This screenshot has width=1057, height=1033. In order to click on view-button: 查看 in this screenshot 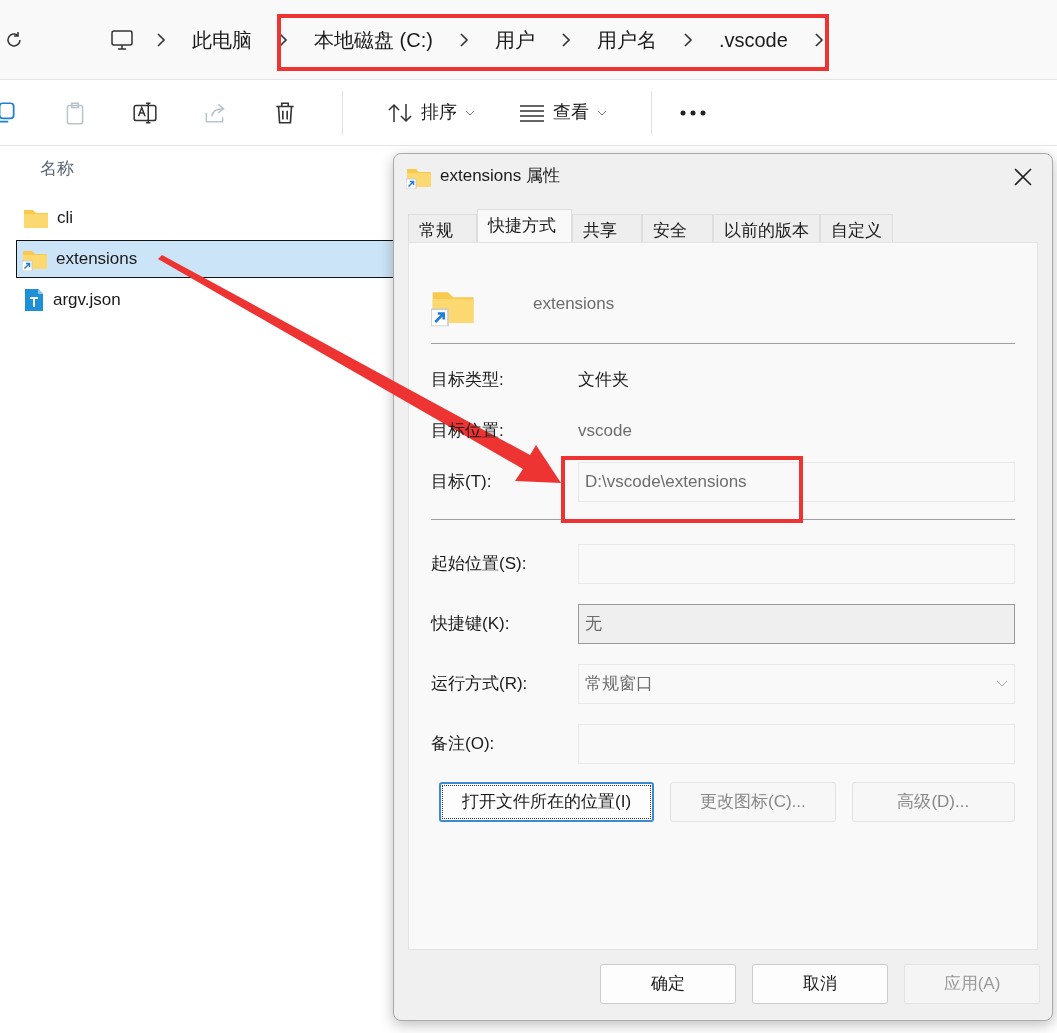, I will do `click(563, 112)`.